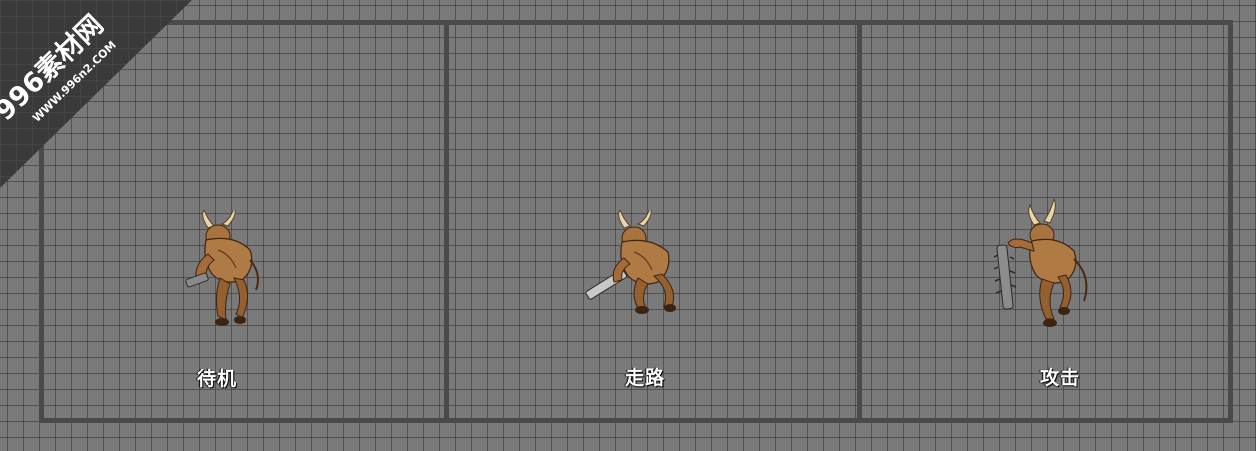 Image resolution: width=1256 pixels, height=451 pixels. I want to click on site-watermark: 996素材网 WWW.996n2.COM, so click(96, 94).